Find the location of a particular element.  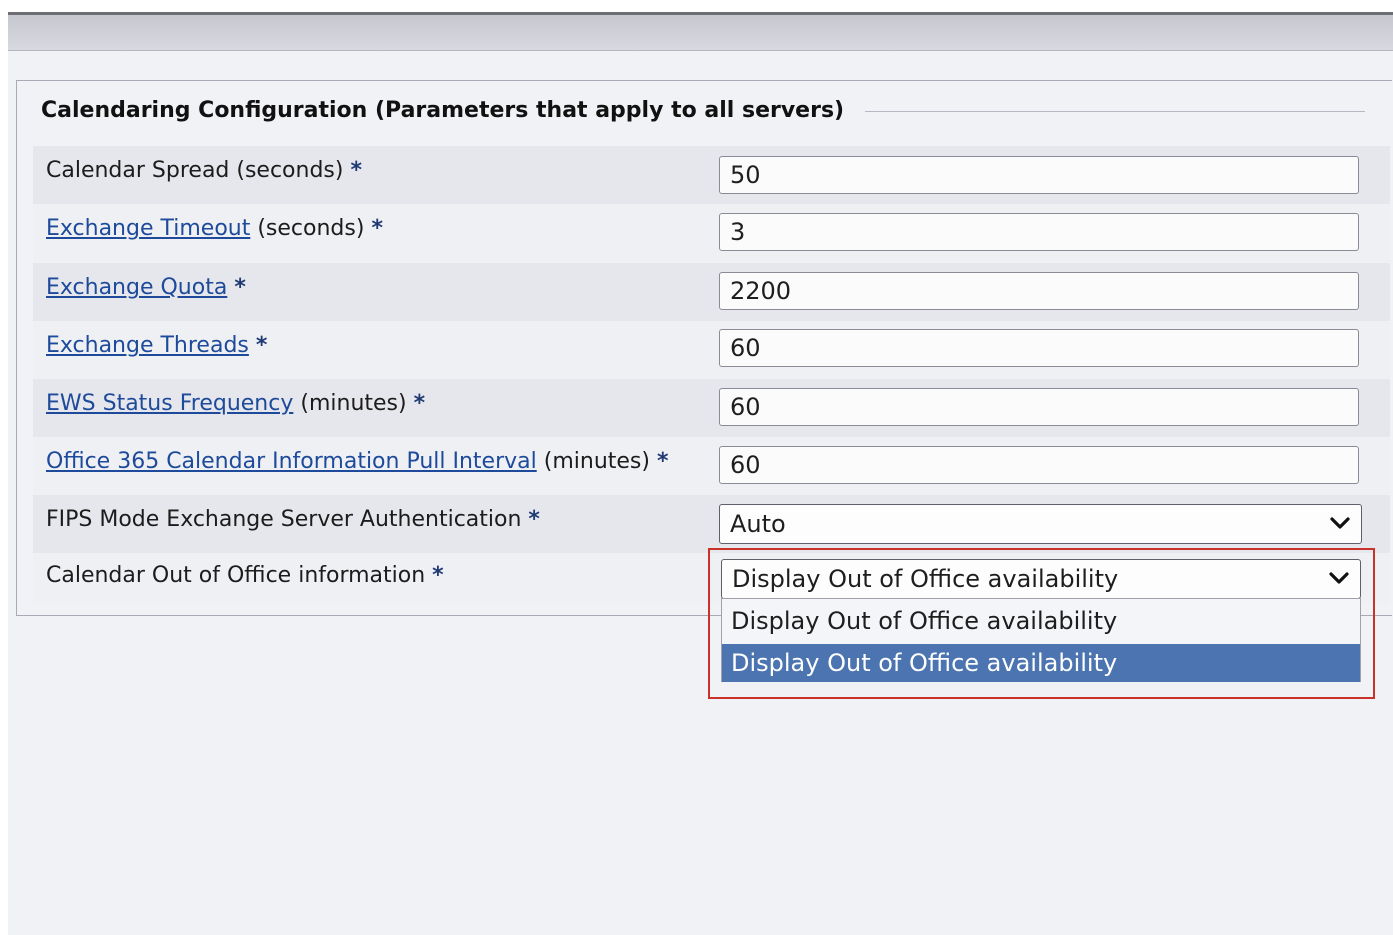

exchange-timeout-link: Exchange Timeout is located at coordinates (148, 228).